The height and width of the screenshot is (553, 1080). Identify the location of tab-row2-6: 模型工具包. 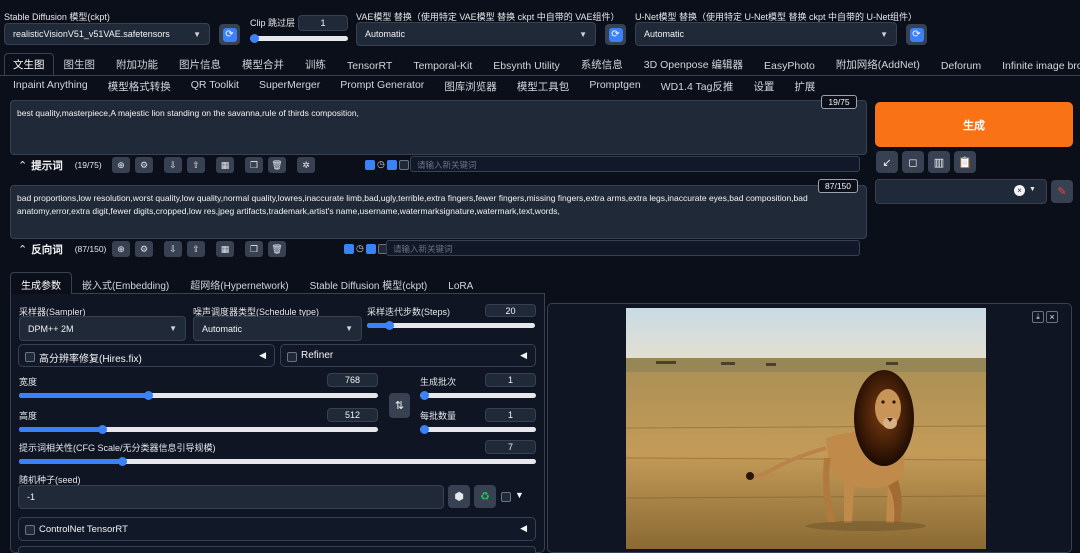
(543, 86).